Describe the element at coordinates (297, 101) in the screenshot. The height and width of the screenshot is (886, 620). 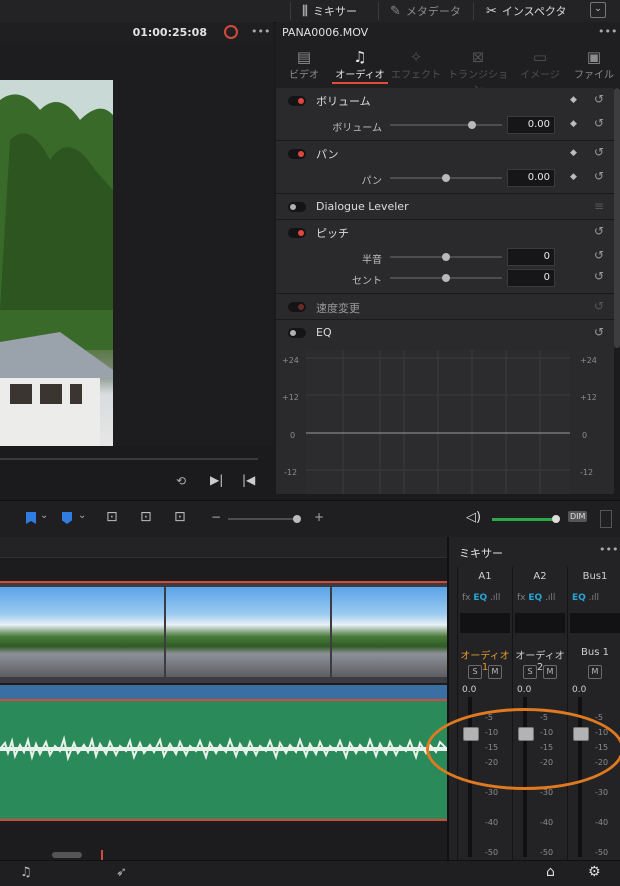
I see `volume-toggle` at that location.